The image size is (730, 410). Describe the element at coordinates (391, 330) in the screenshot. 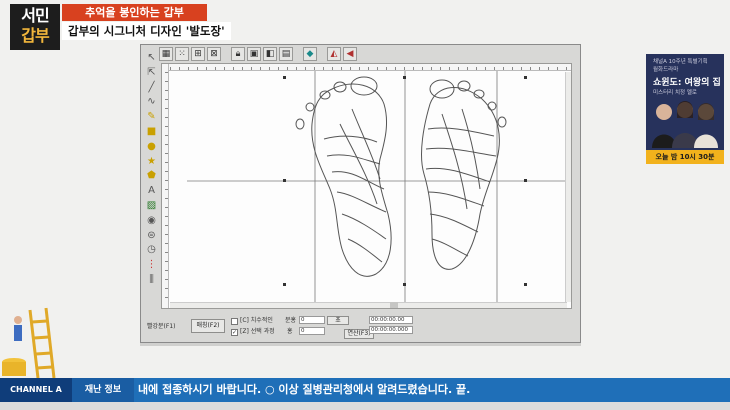

I see `time-field-2: 00:00:00.000` at that location.